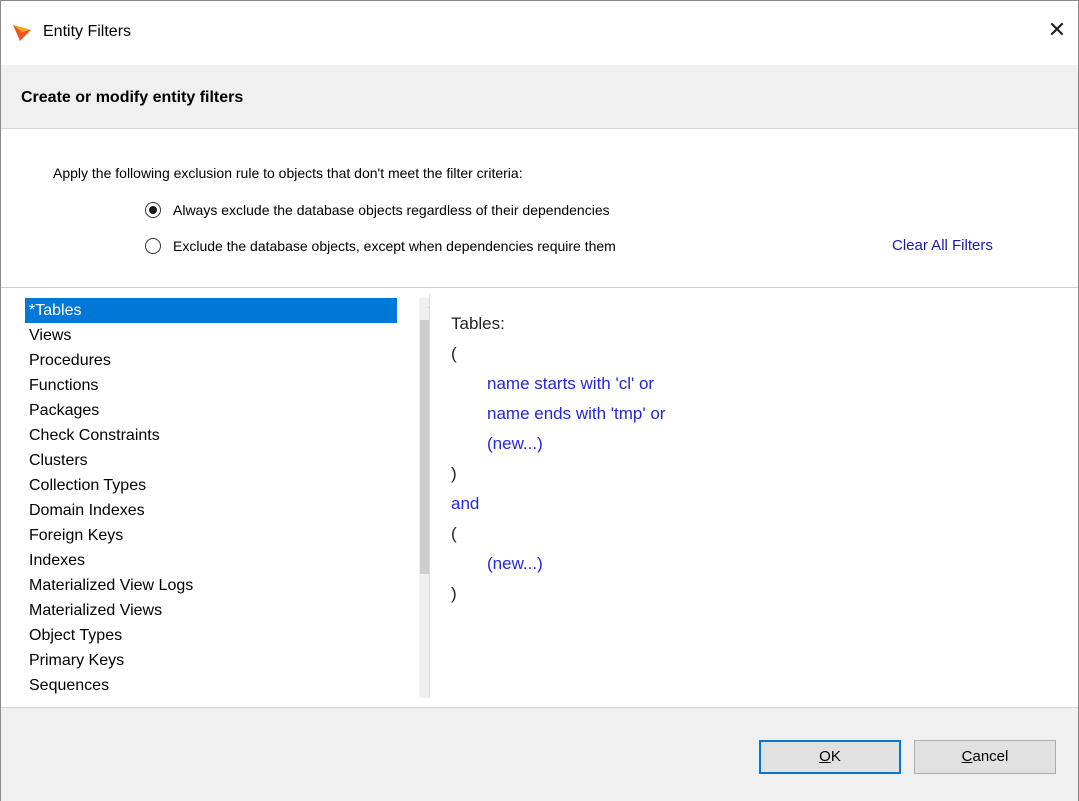 This screenshot has height=801, width=1079. Describe the element at coordinates (1057, 31) in the screenshot. I see `close-icon: ✕` at that location.